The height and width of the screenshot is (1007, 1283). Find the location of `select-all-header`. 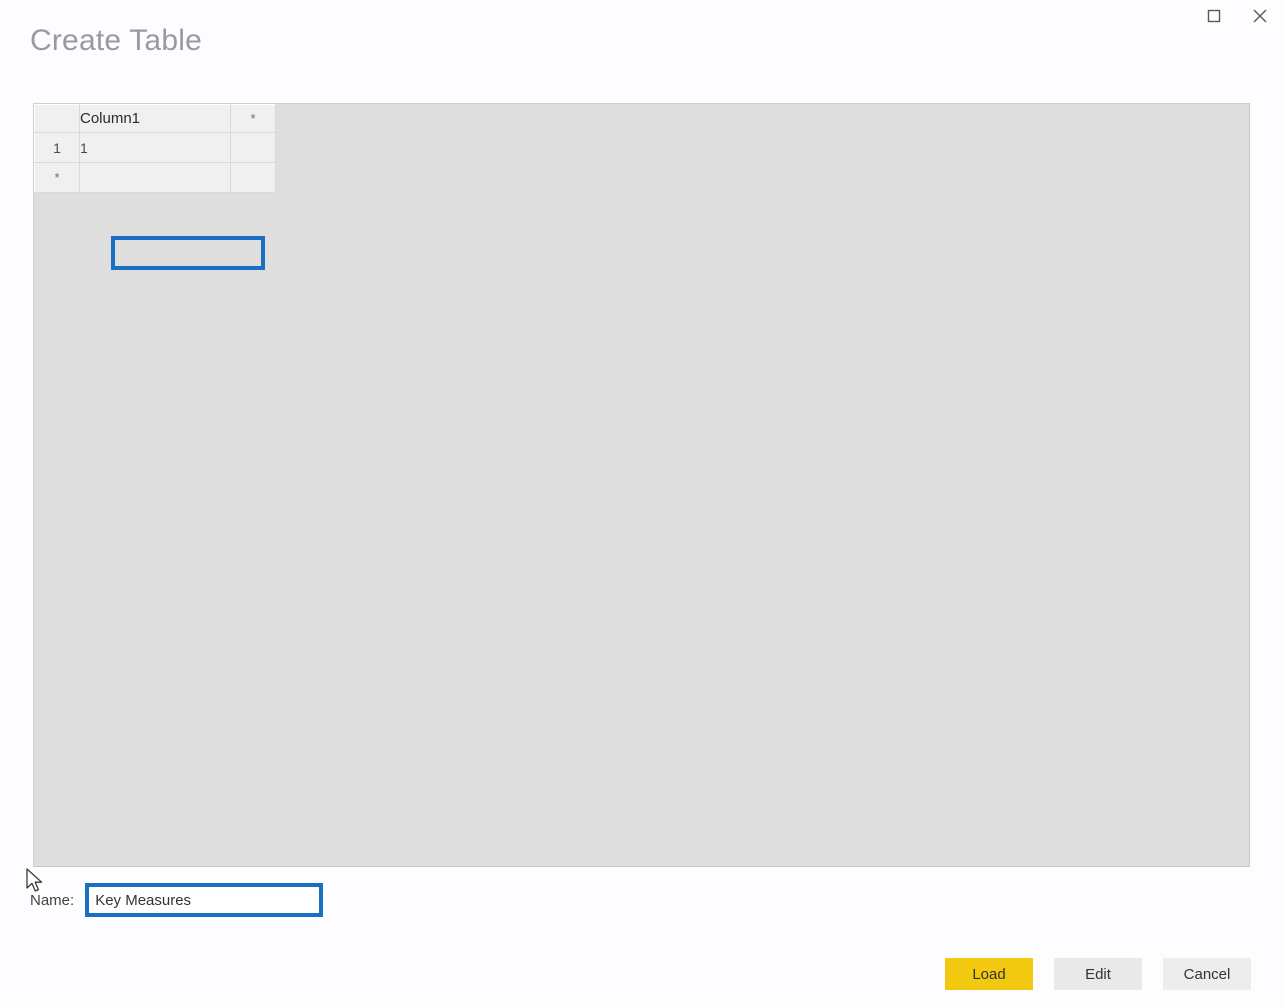

select-all-header is located at coordinates (57, 118).